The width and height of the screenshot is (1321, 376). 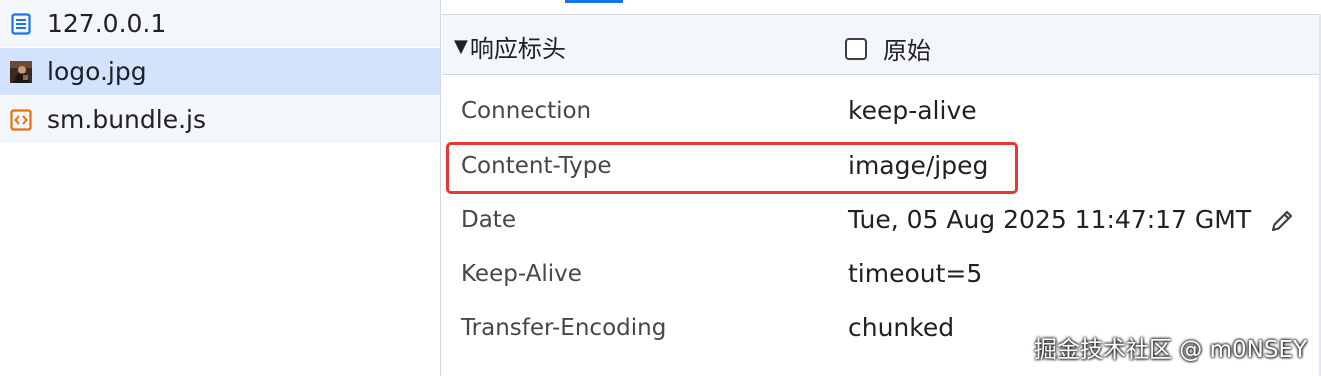 I want to click on header-value: image/jpeg, so click(x=918, y=165).